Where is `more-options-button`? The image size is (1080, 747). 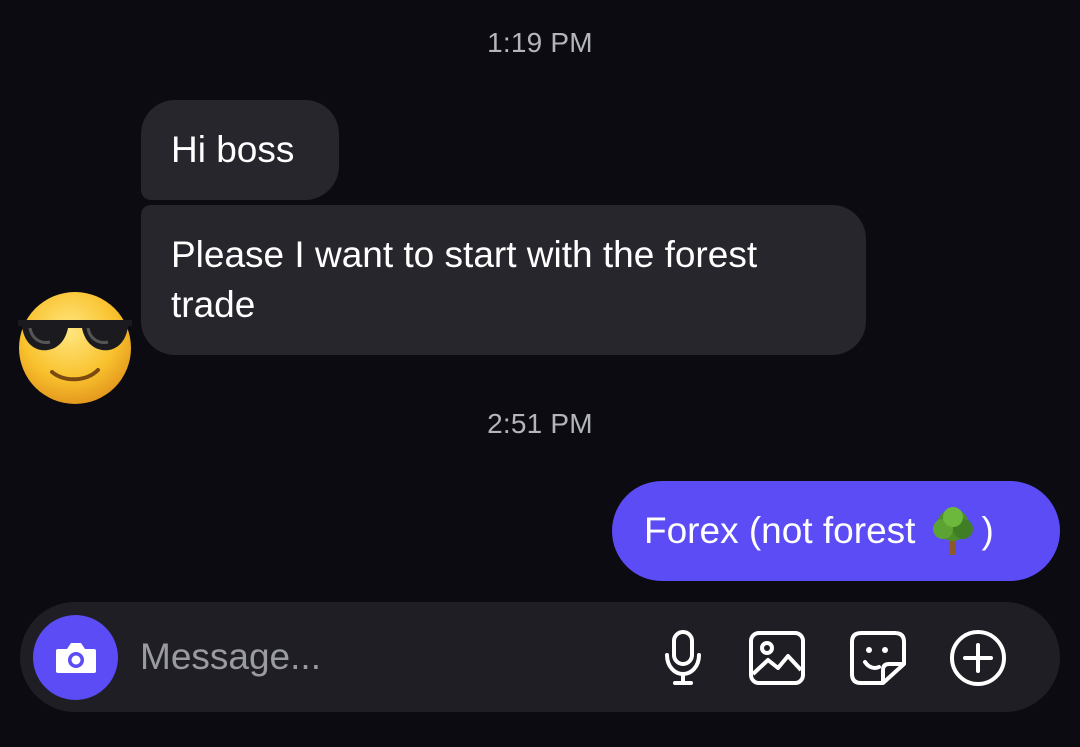 more-options-button is located at coordinates (978, 658).